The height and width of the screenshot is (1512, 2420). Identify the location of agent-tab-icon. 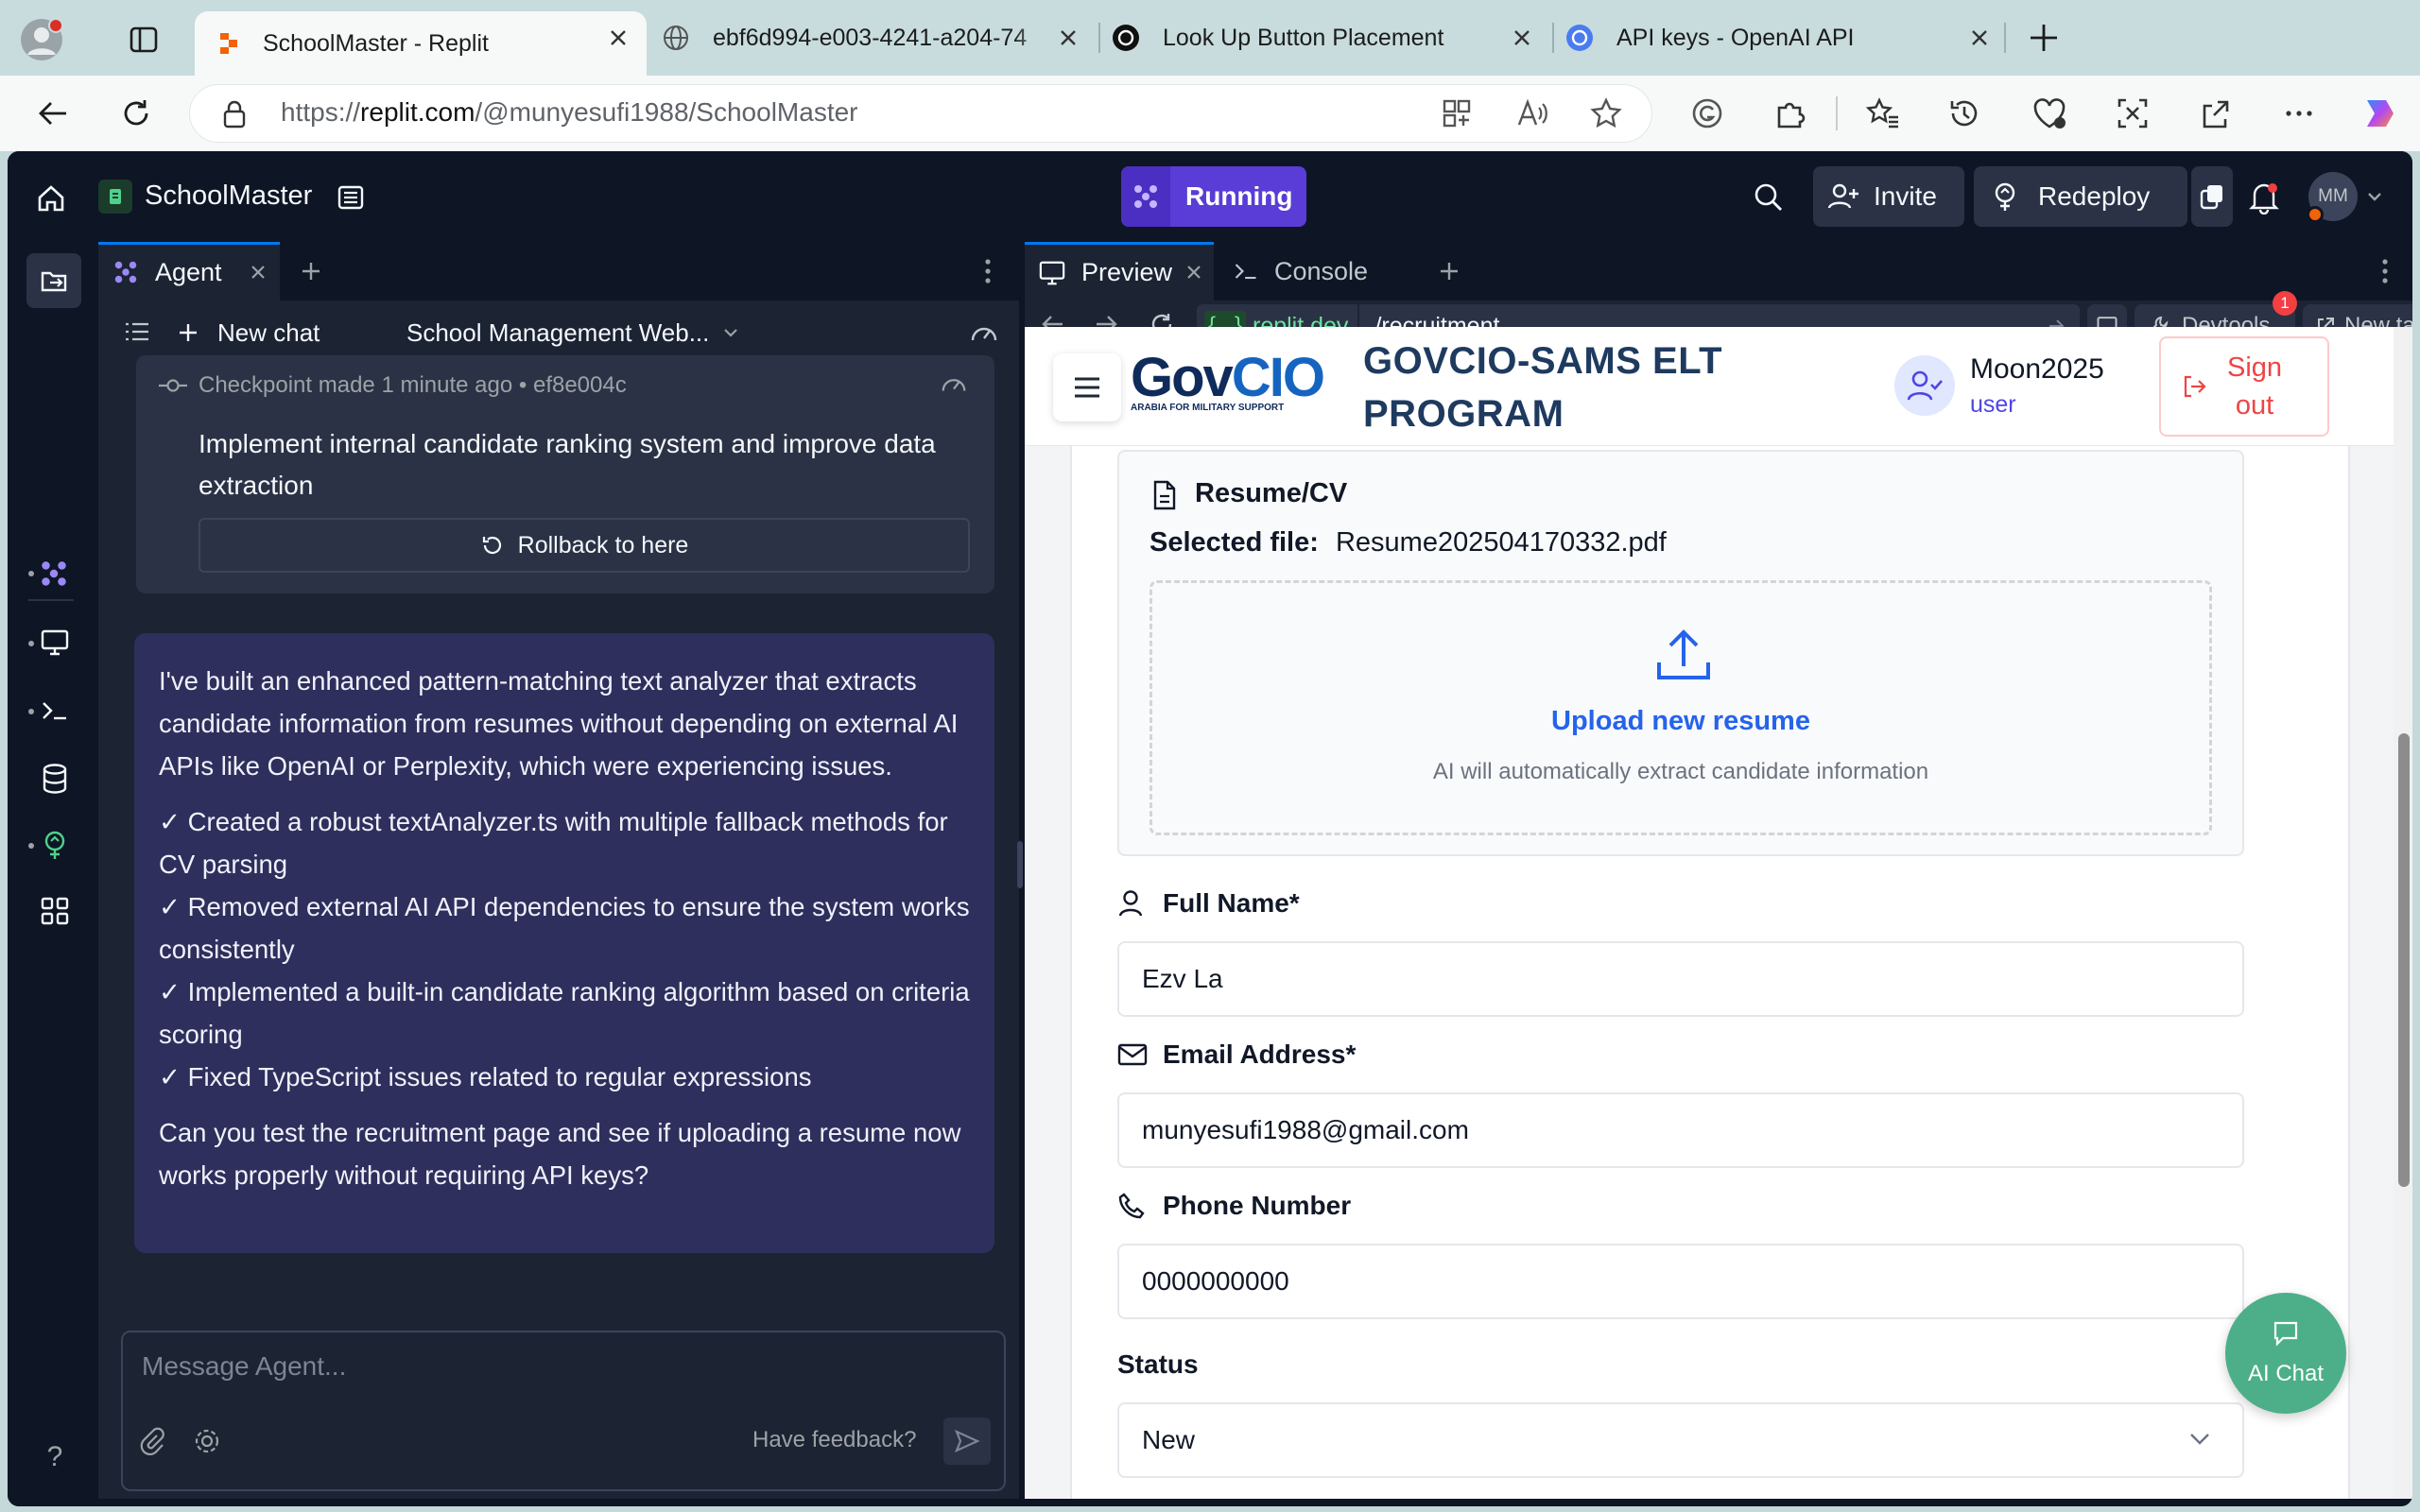
(127, 273).